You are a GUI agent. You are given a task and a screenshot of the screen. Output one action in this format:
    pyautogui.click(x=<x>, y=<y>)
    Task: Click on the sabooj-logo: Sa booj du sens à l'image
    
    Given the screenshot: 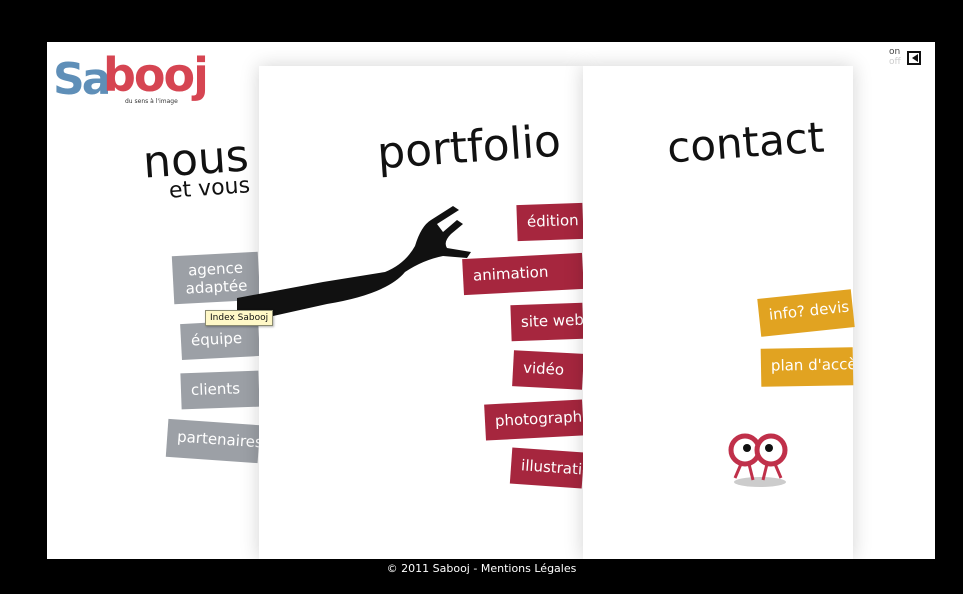 What is the action you would take?
    pyautogui.click(x=131, y=77)
    